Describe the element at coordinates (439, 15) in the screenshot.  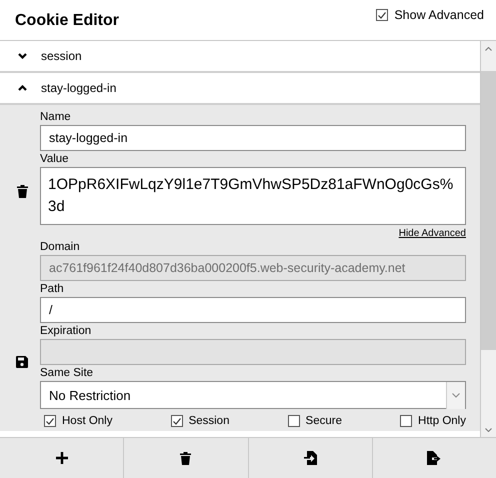
I see `checkbox-label: Show Advanced` at that location.